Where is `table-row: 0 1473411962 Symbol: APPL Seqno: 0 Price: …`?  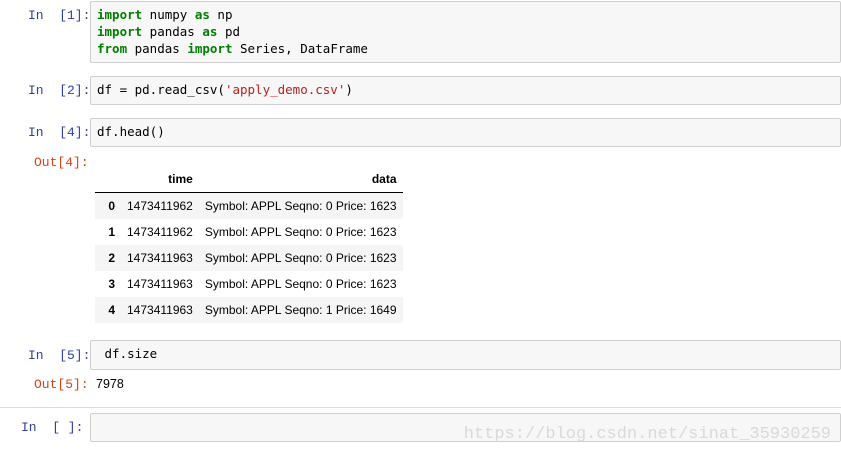 table-row: 0 1473411962 Symbol: APPL Seqno: 0 Price: … is located at coordinates (249, 205).